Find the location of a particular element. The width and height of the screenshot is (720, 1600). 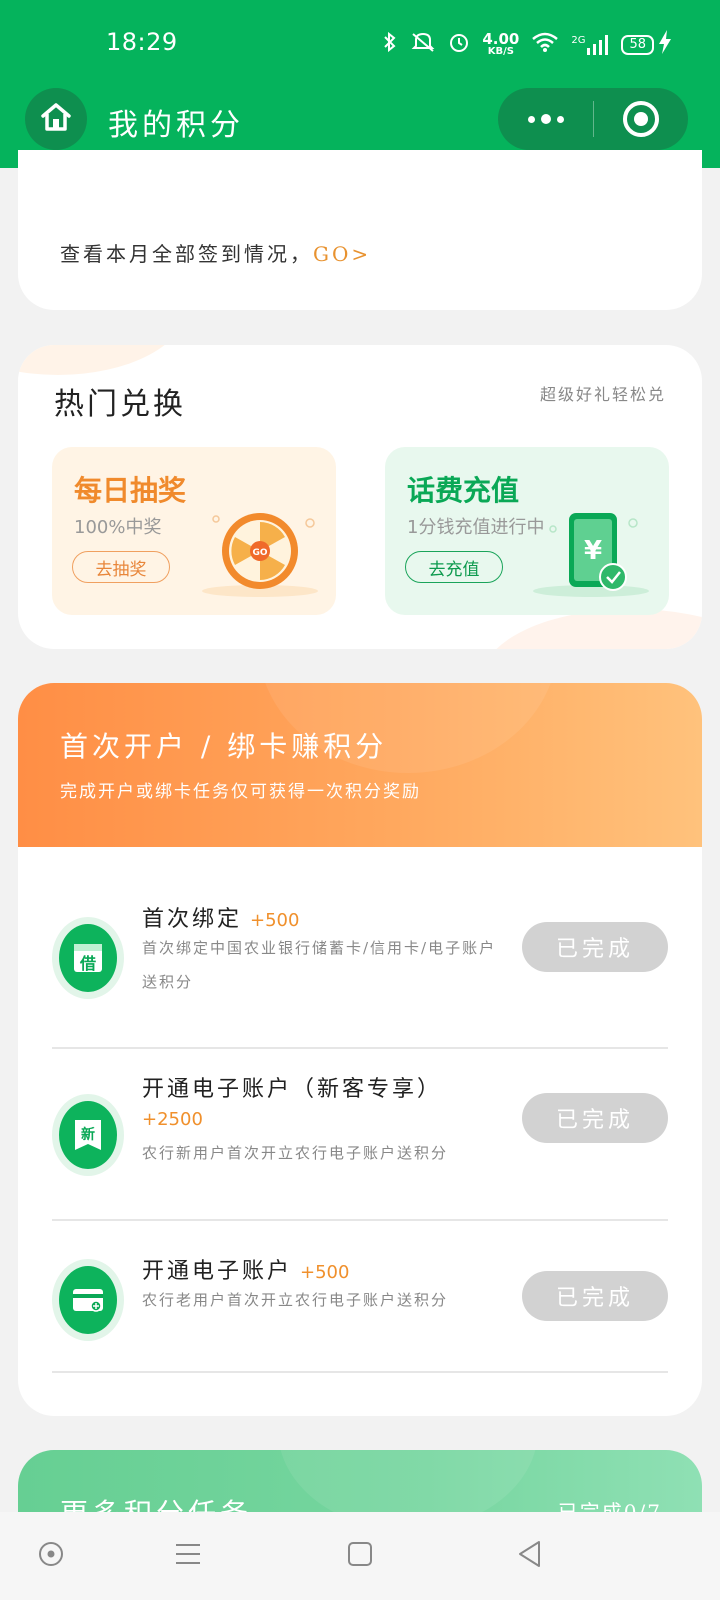

open-account-subtitle: 完成开户或绑卡任务仅可获得一次积分奖励 is located at coordinates (240, 792).